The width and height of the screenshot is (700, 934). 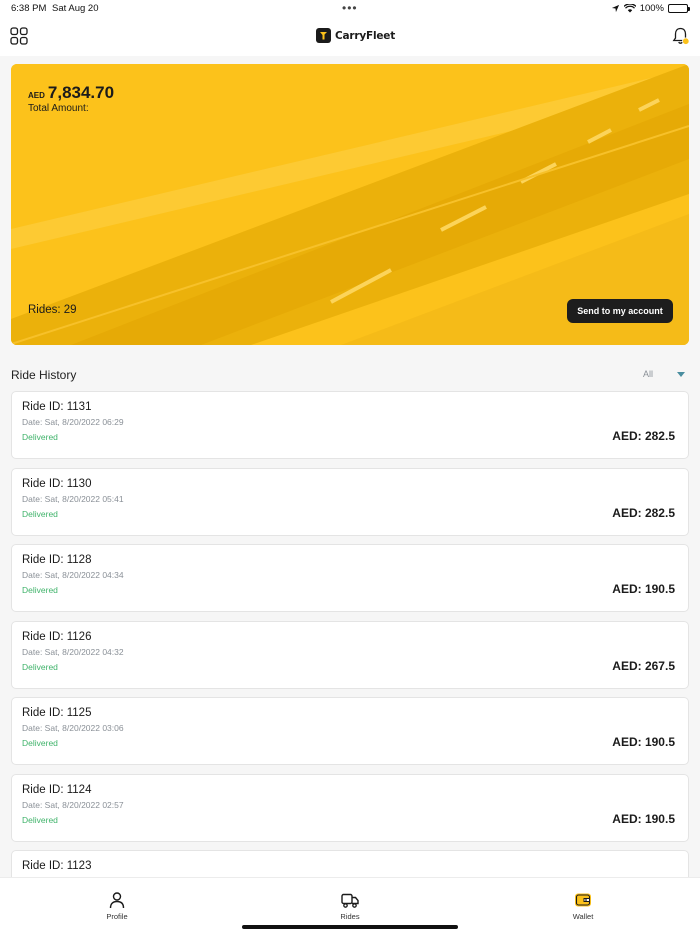 I want to click on ride-date: Date: Sat, 8/20/2022 06:29, so click(x=73, y=422).